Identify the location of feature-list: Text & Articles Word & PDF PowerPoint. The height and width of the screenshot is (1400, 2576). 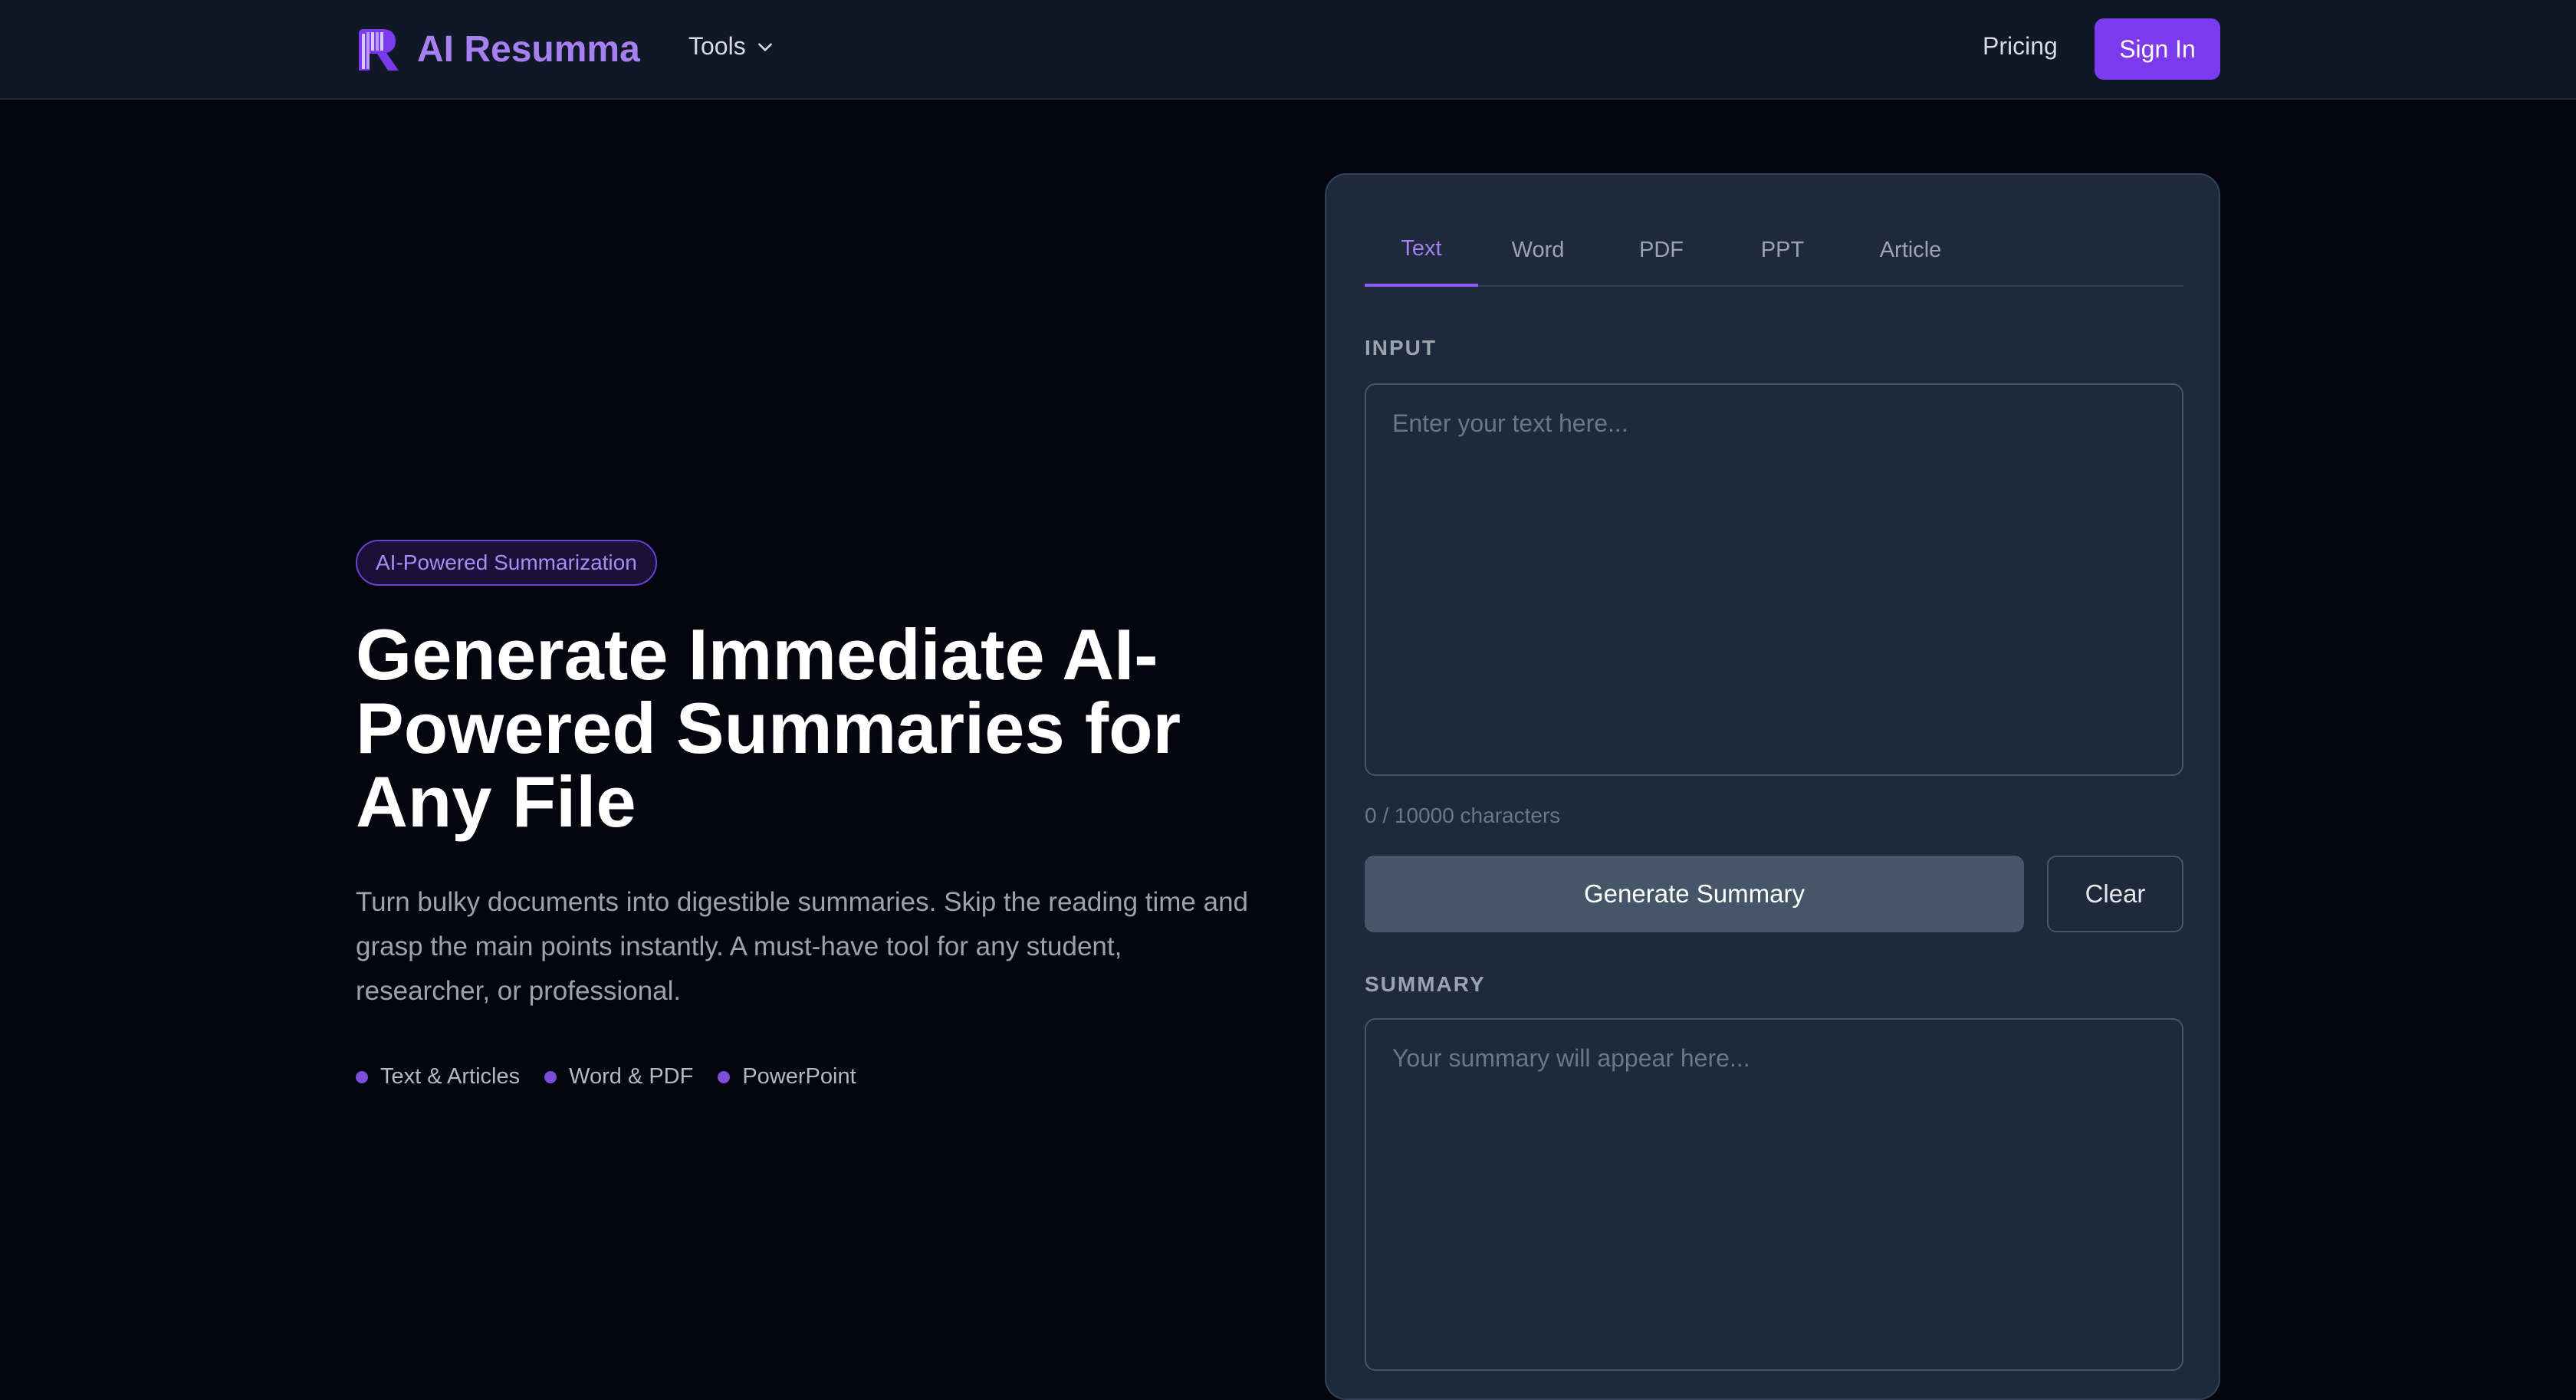
(618, 1076).